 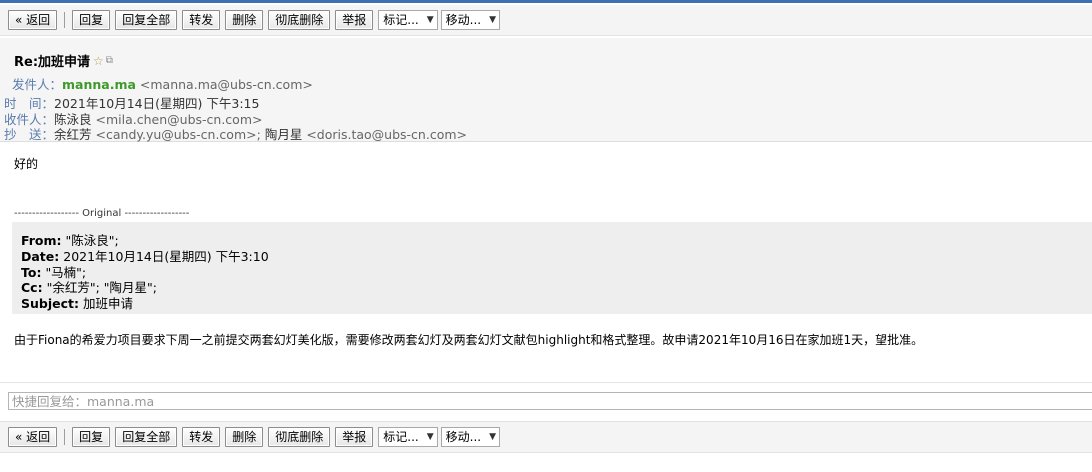 I want to click on cc-label: 抄 送：, so click(x=29, y=134).